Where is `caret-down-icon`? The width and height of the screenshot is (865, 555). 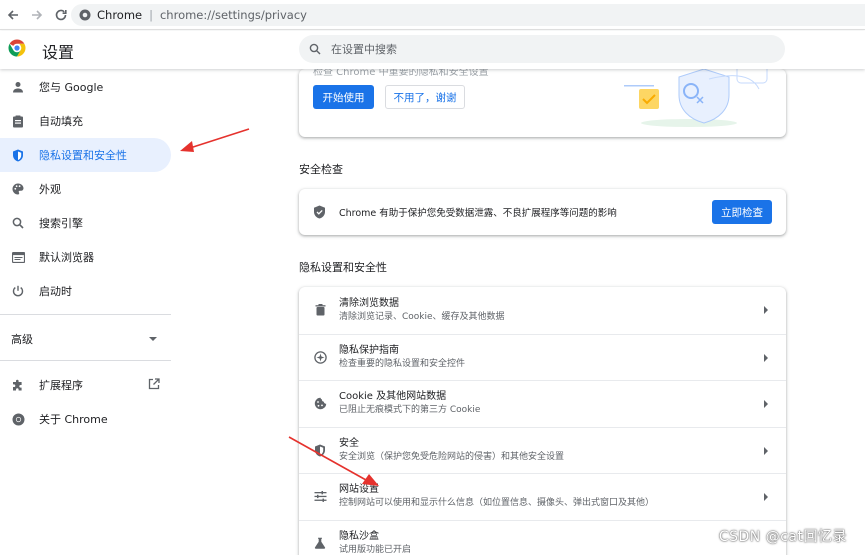
caret-down-icon is located at coordinates (153, 339).